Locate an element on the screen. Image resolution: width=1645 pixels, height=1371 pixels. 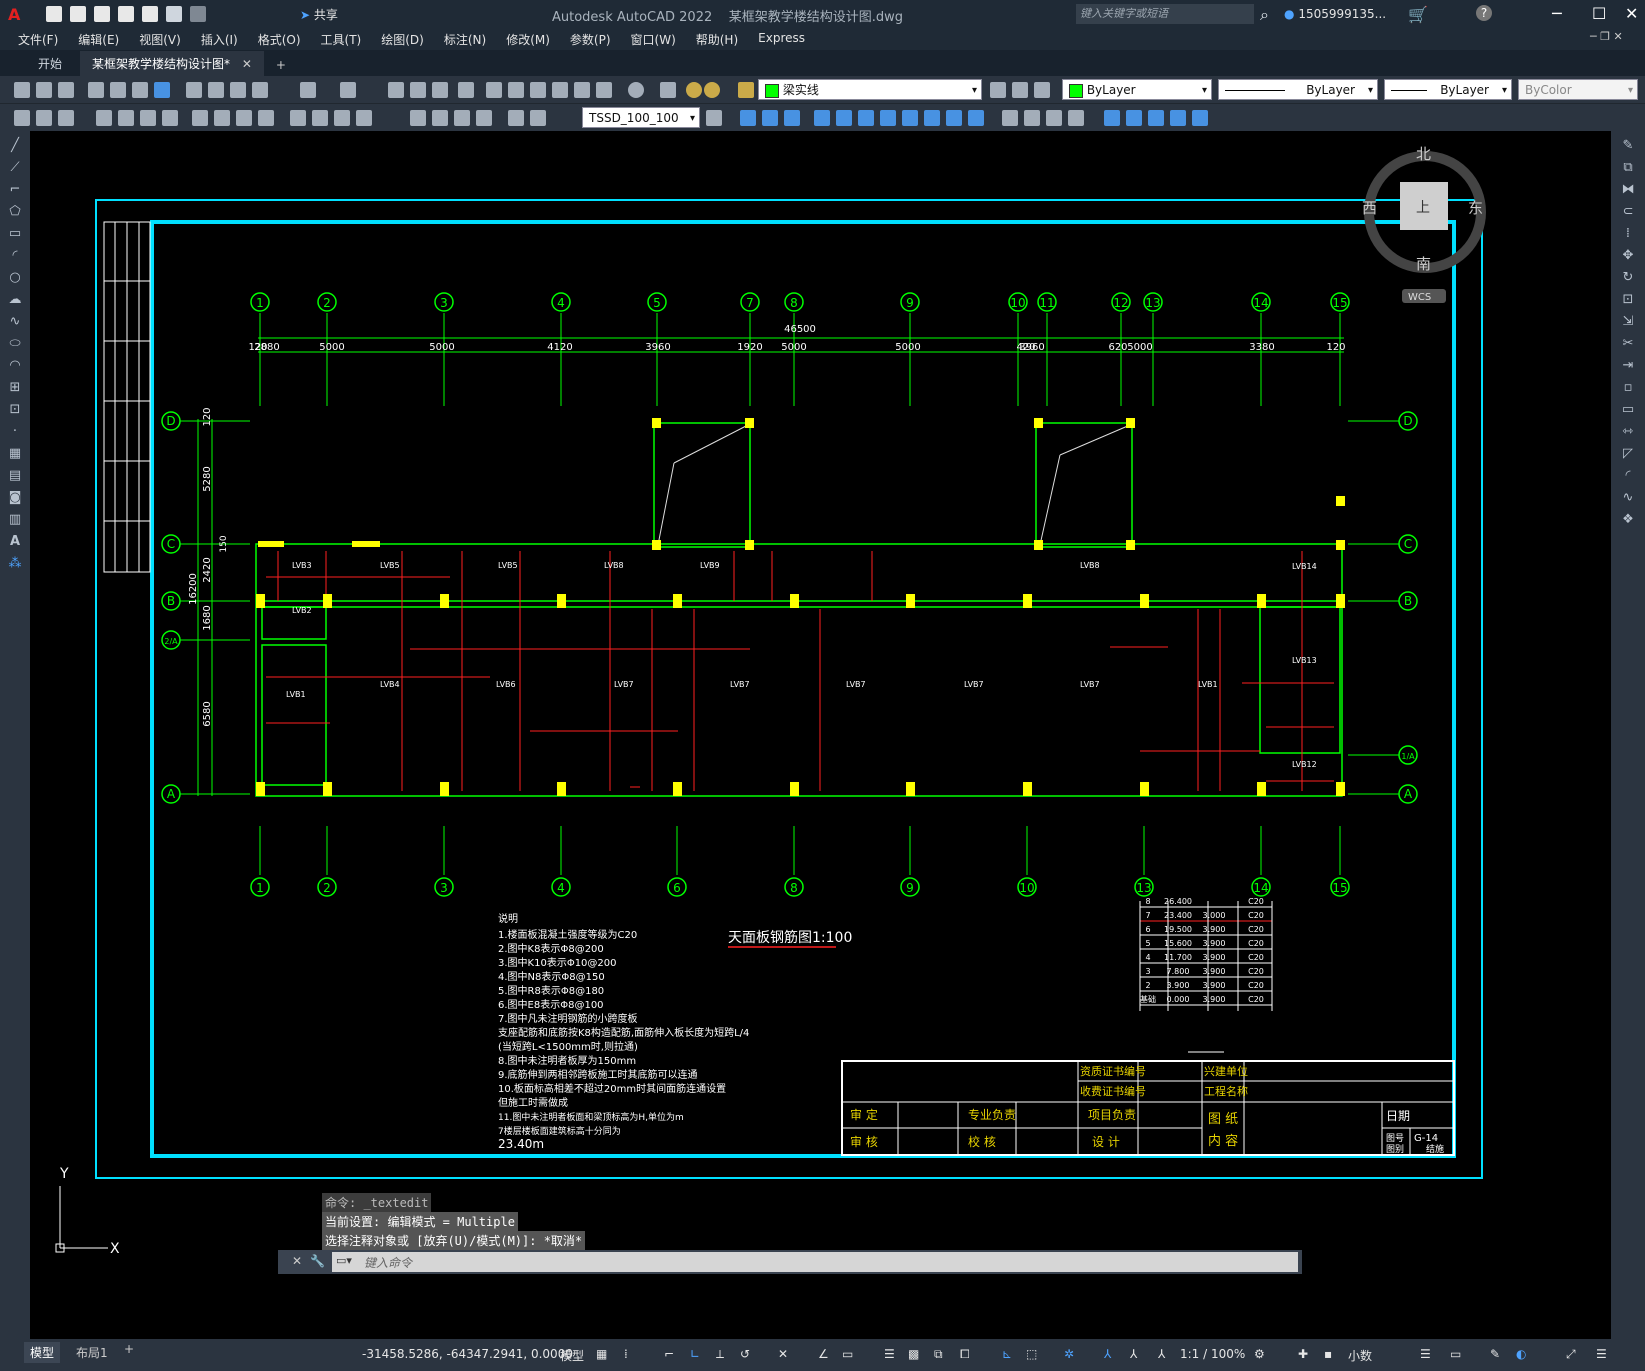
mirror-icon: ⧓ is located at coordinates (1628, 190).